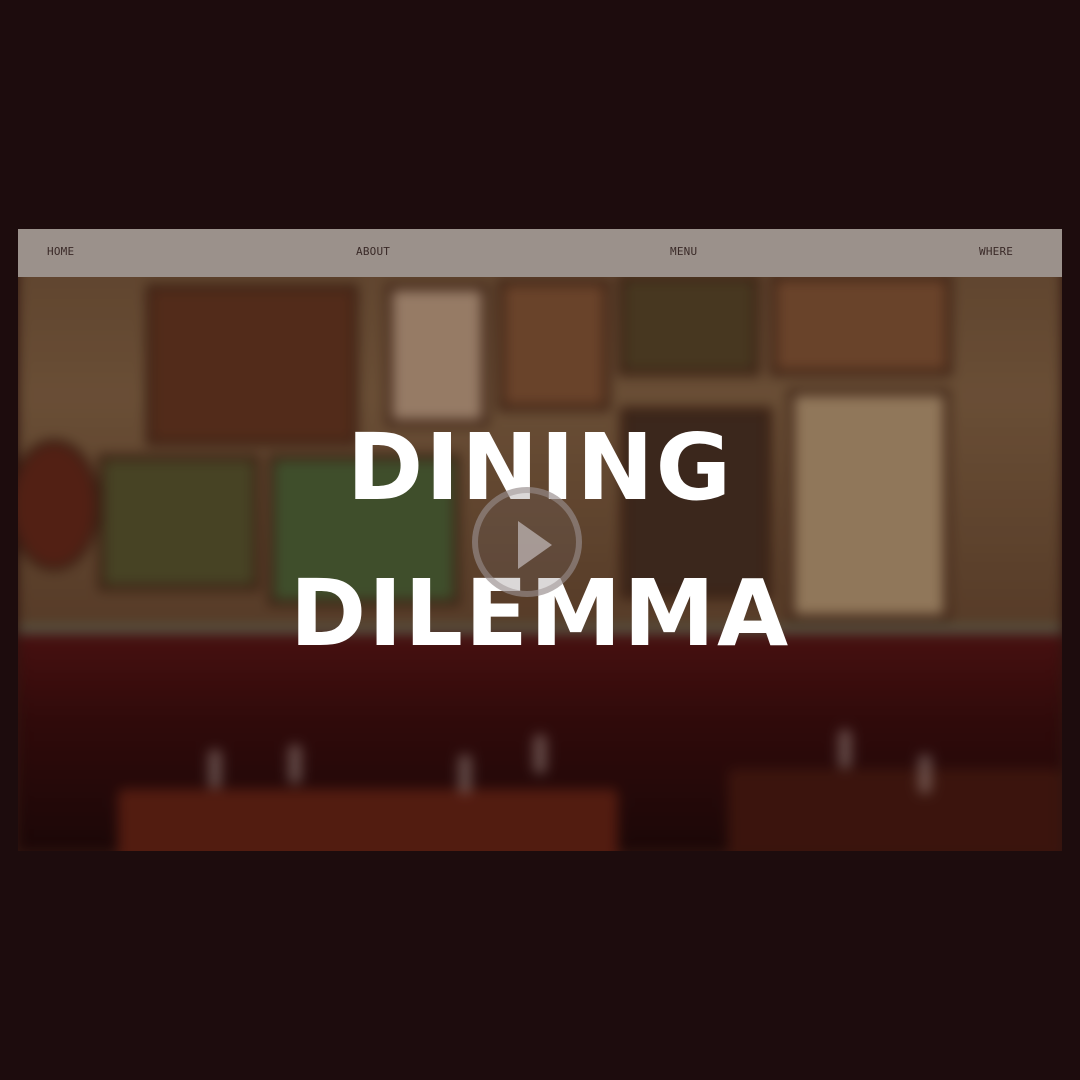  I want to click on nav-item-where: WHERE, so click(996, 253).